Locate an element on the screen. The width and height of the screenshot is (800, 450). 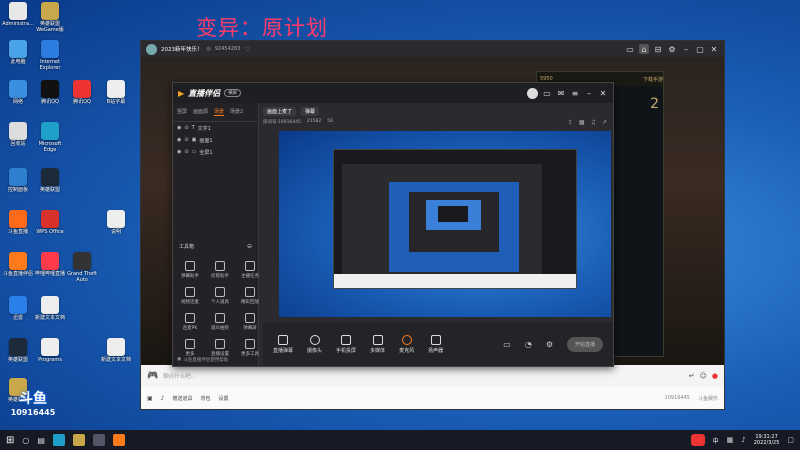
desktop-icon: Grand Theft Auto is located at coordinates (82, 267).